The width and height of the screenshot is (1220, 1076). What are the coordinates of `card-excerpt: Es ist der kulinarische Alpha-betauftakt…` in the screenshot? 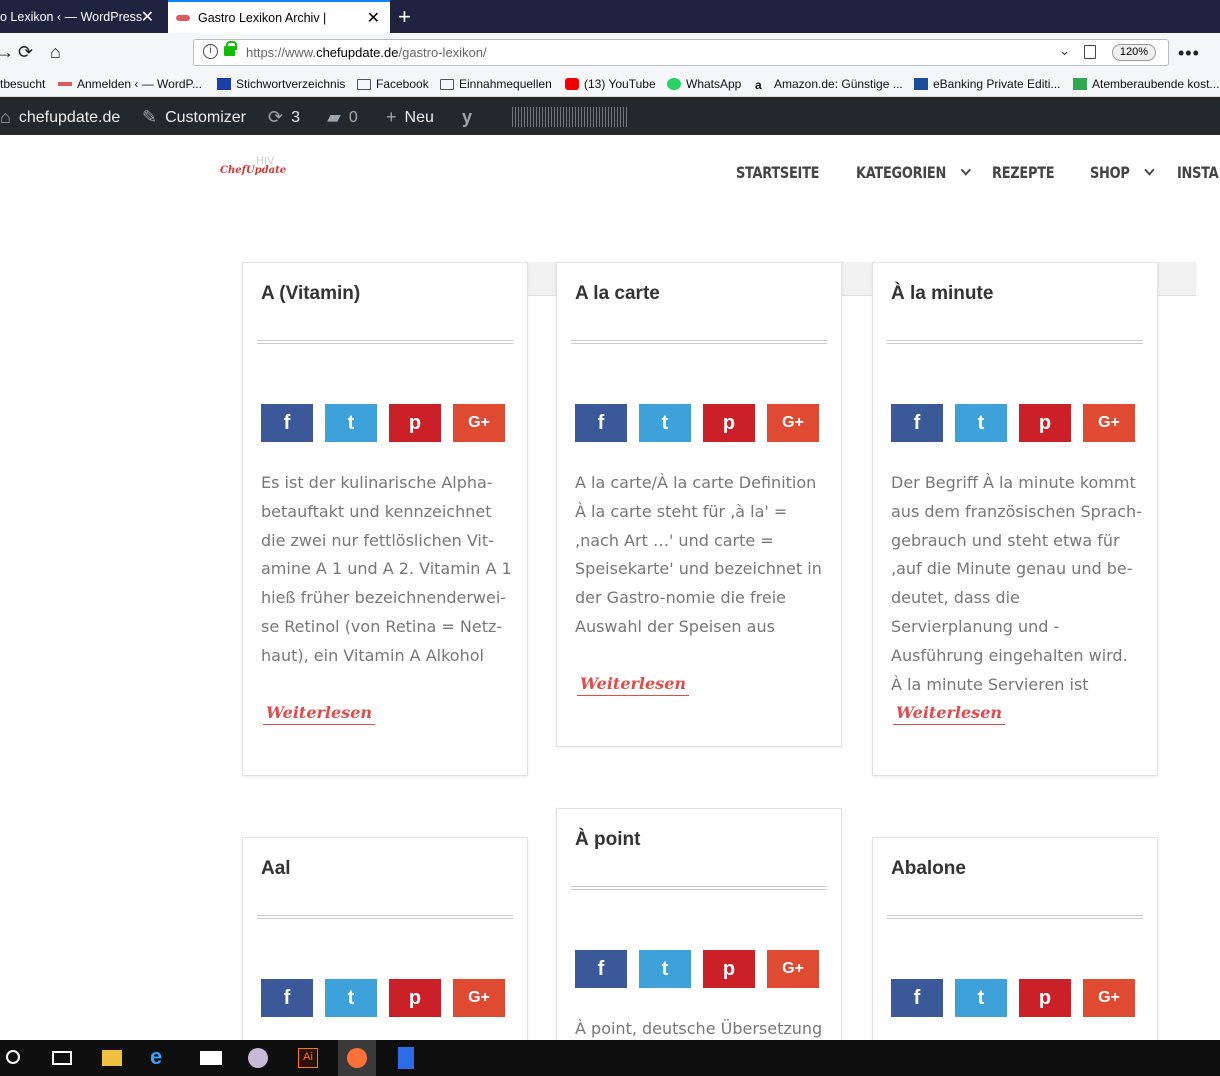 It's located at (386, 569).